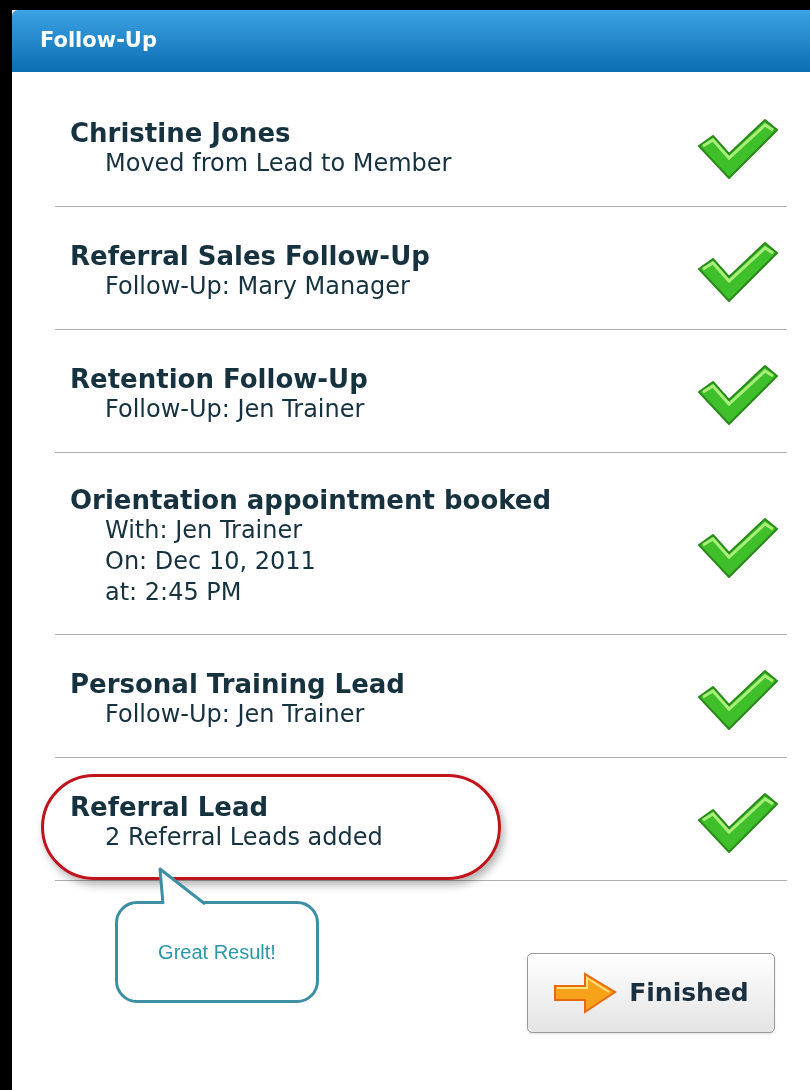 This screenshot has width=810, height=1090. What do you see at coordinates (217, 952) in the screenshot?
I see `callout-text: Great Result!` at bounding box center [217, 952].